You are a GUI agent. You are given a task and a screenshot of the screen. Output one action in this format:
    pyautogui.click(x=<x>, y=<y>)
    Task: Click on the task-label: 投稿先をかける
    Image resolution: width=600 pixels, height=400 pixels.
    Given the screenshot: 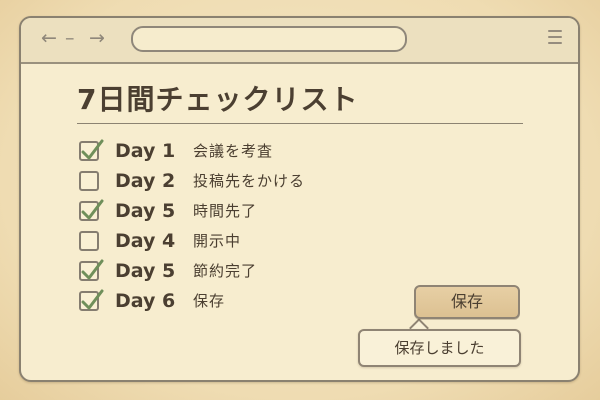 What is the action you would take?
    pyautogui.click(x=249, y=181)
    